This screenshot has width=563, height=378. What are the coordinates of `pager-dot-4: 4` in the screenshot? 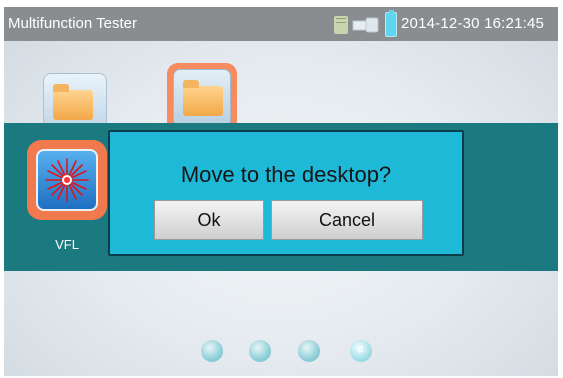 It's located at (361, 351).